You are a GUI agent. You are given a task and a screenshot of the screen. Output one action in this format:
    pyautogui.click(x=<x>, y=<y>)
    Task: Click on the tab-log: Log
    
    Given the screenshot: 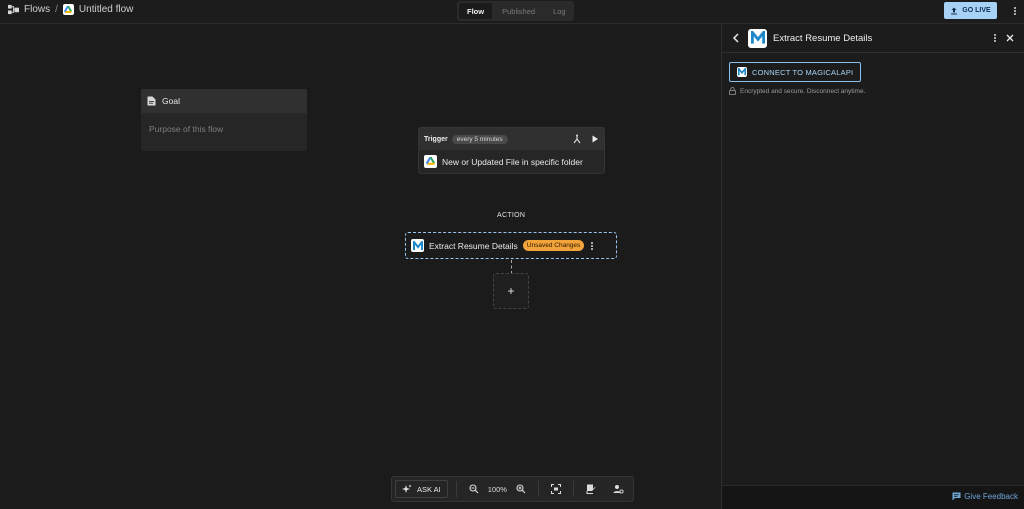 What is the action you would take?
    pyautogui.click(x=559, y=11)
    